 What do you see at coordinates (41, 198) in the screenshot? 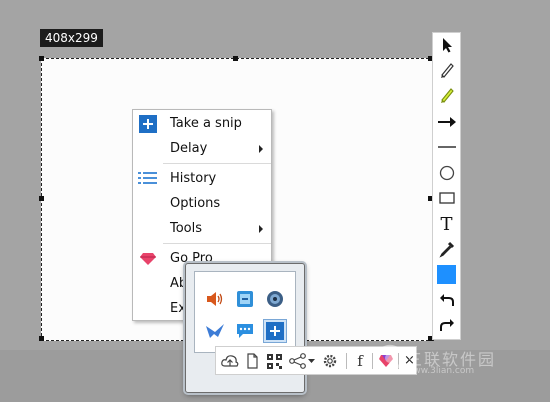
I see `resize-handle-w` at bounding box center [41, 198].